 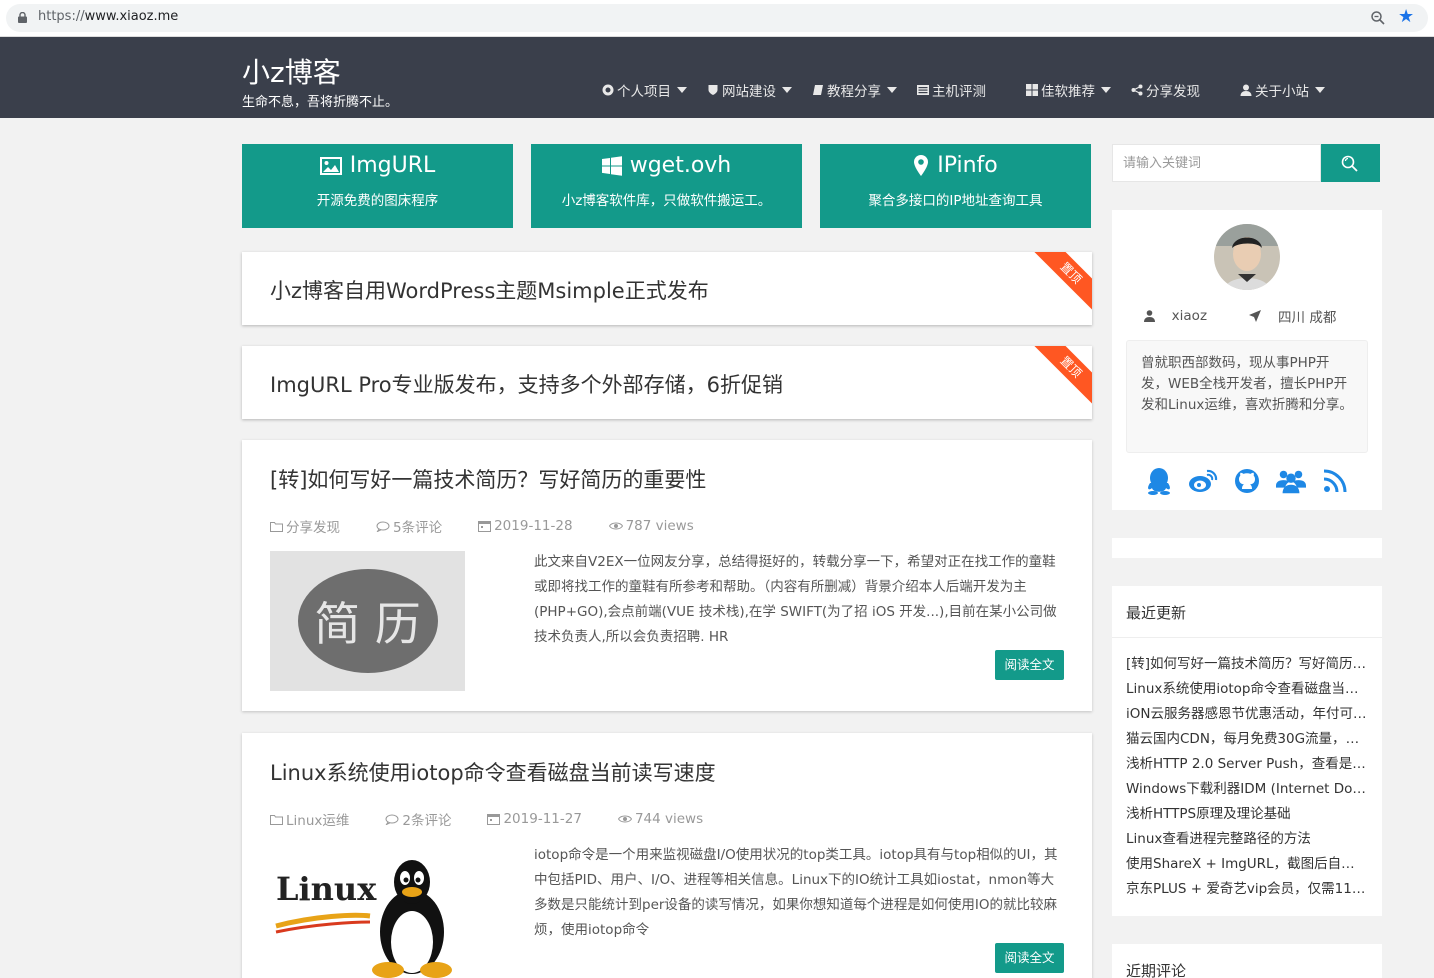 I want to click on tile-title-text: wget.ovh, so click(x=680, y=165).